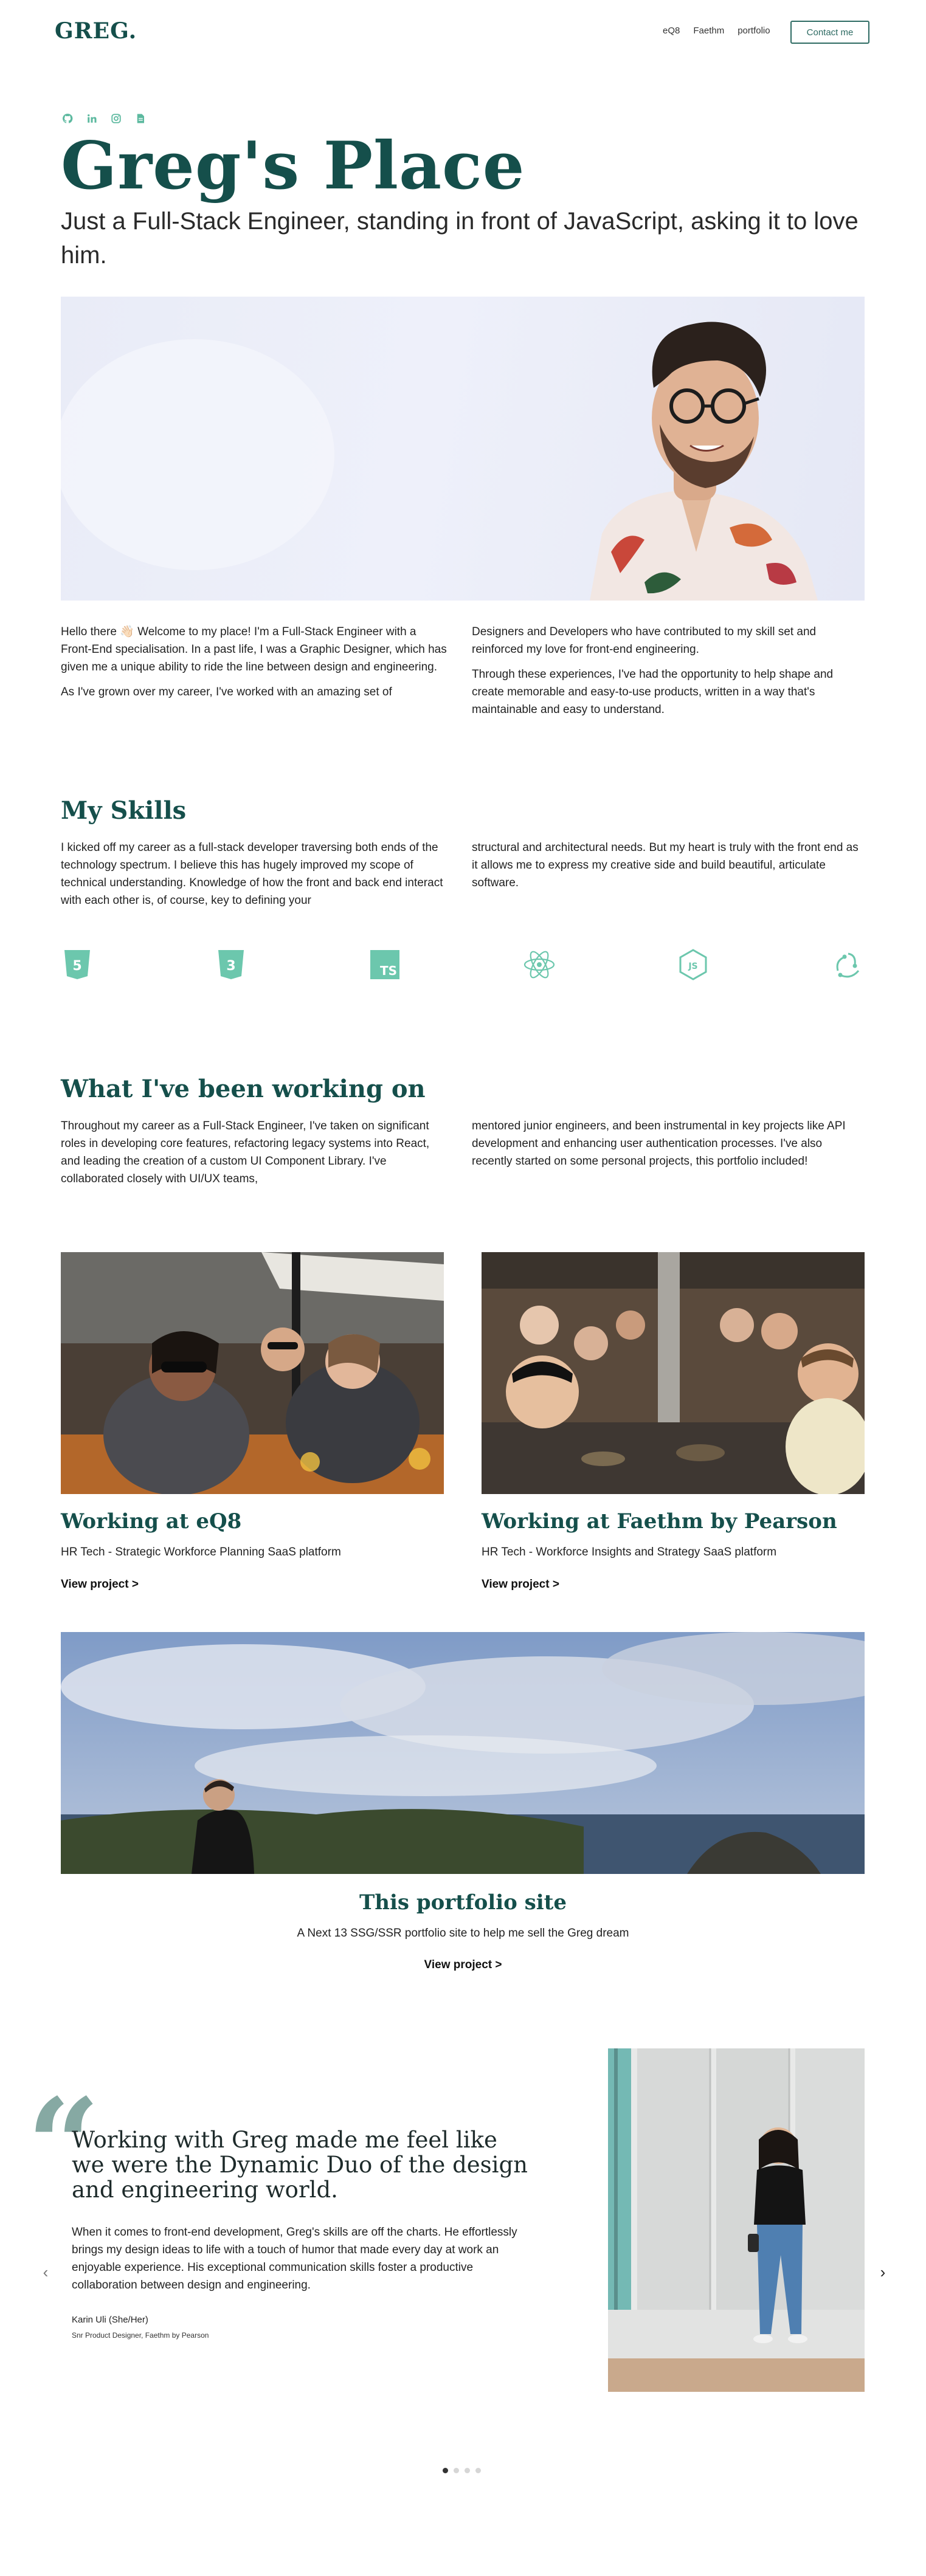 This screenshot has height=2576, width=926. Describe the element at coordinates (463, 1753) in the screenshot. I see `project-image-portfolio` at that location.